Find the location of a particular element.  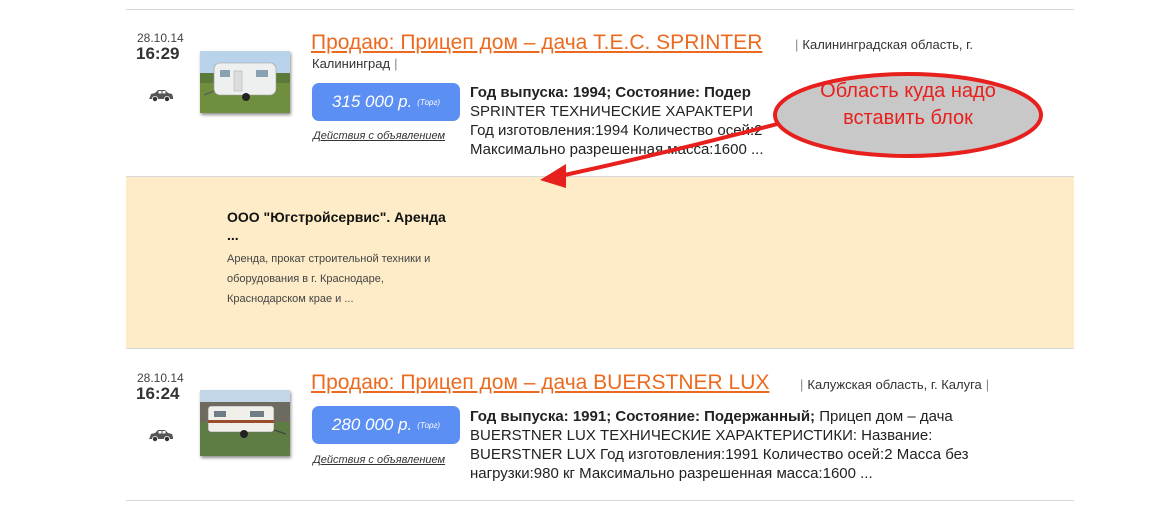

listing-time: 16:29 is located at coordinates (158, 53).